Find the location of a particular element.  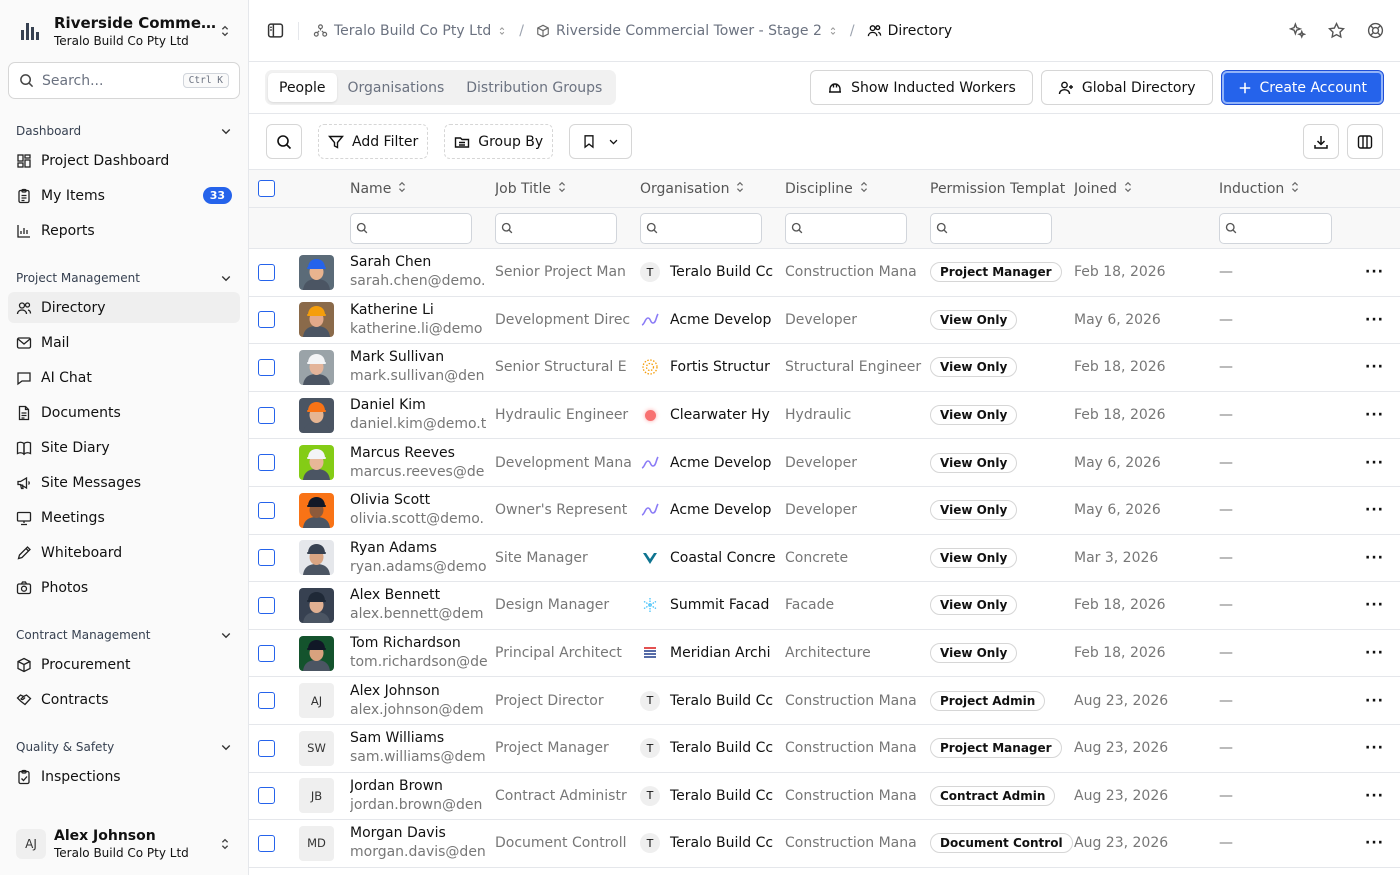

filter-input-organisation is located at coordinates (701, 228).